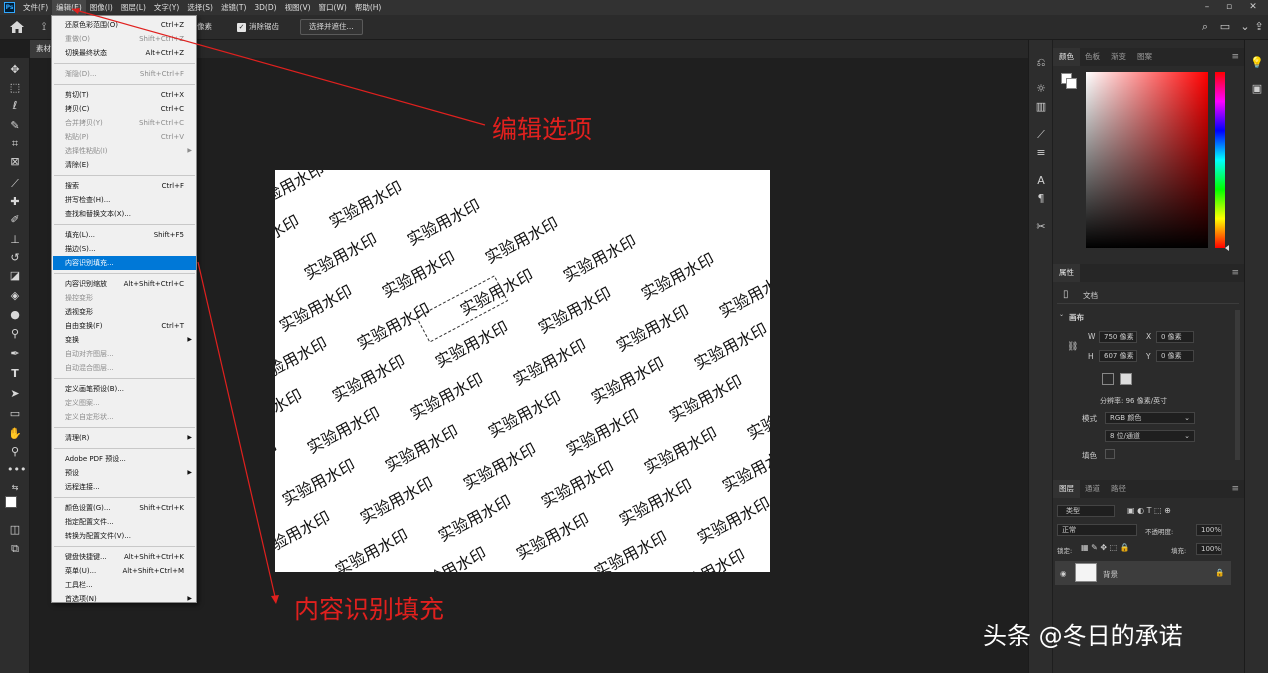 This screenshot has width=1268, height=673. What do you see at coordinates (1090, 295) in the screenshot?
I see `properties-doc-label: 文档` at bounding box center [1090, 295].